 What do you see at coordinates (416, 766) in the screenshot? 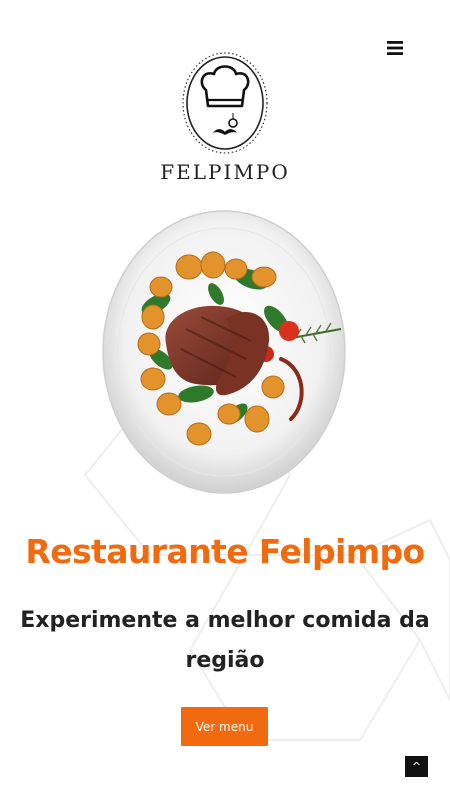
I see `scroll-to-top-button: ^` at bounding box center [416, 766].